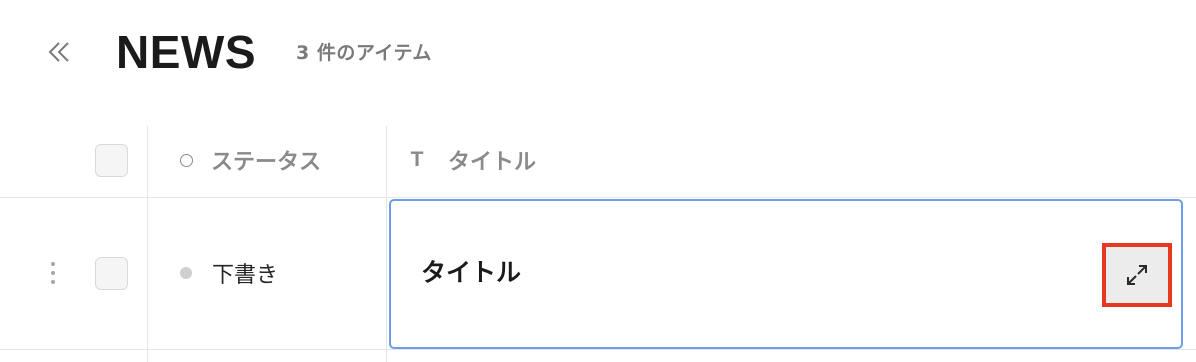  Describe the element at coordinates (266, 162) in the screenshot. I see `column-header-label: ステータス` at that location.